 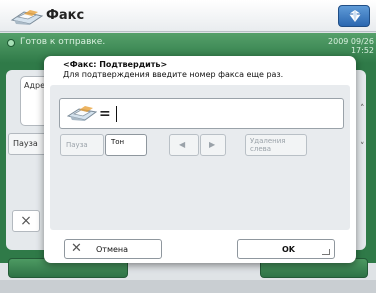 I want to click on scroll-up-icon: ˄, so click(x=362, y=109).